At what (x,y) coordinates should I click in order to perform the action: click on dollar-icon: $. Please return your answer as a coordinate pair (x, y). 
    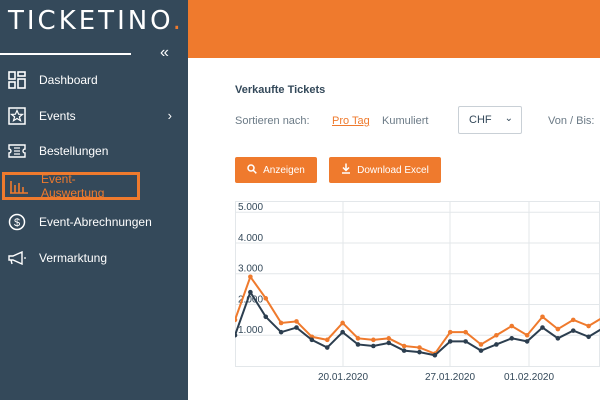
    Looking at the image, I should click on (17, 222).